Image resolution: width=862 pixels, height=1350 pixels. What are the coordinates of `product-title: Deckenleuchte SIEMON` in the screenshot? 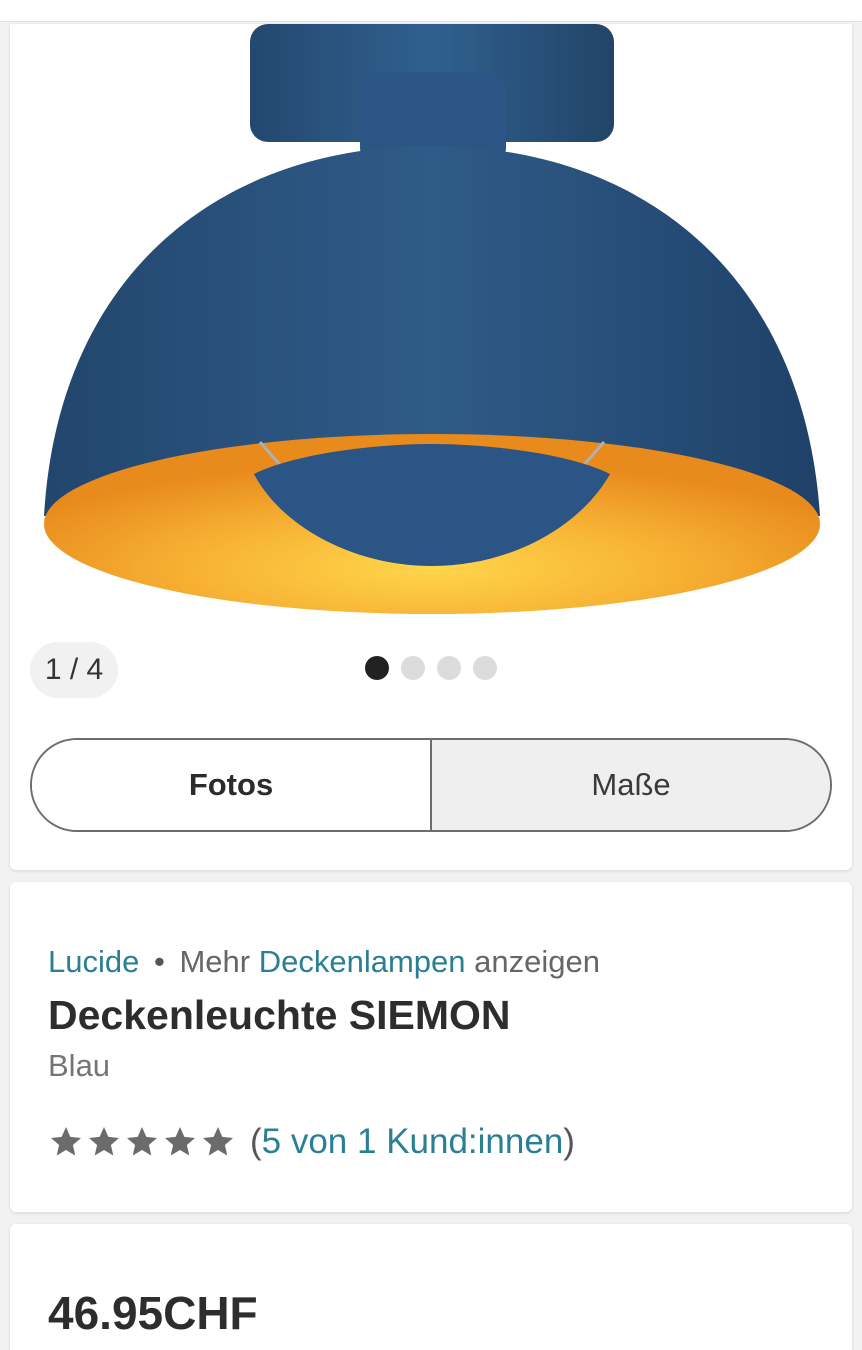 It's located at (279, 1015).